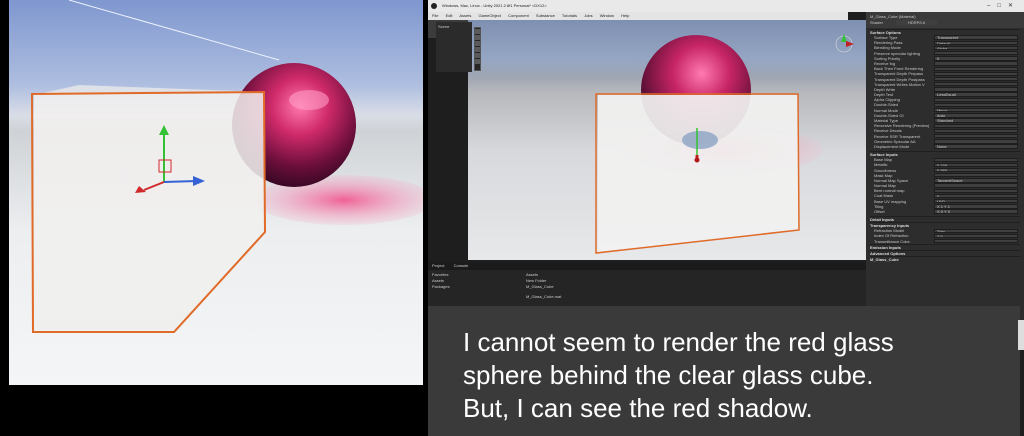  I want to click on menu-component: Component, so click(518, 15).